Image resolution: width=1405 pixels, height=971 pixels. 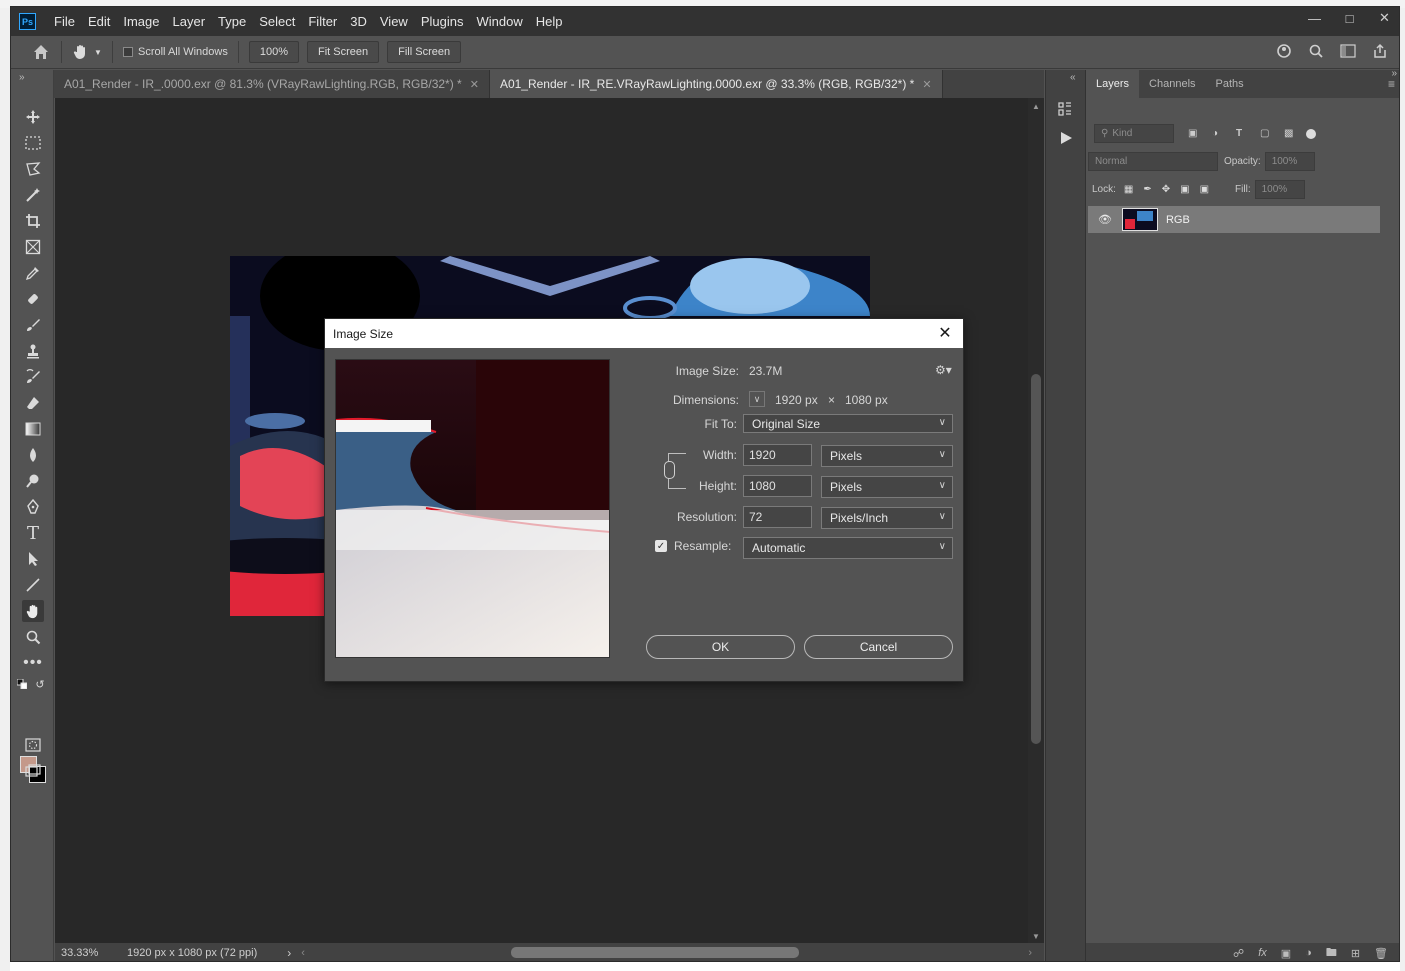 What do you see at coordinates (232, 21) in the screenshot?
I see `menu-type: Type` at bounding box center [232, 21].